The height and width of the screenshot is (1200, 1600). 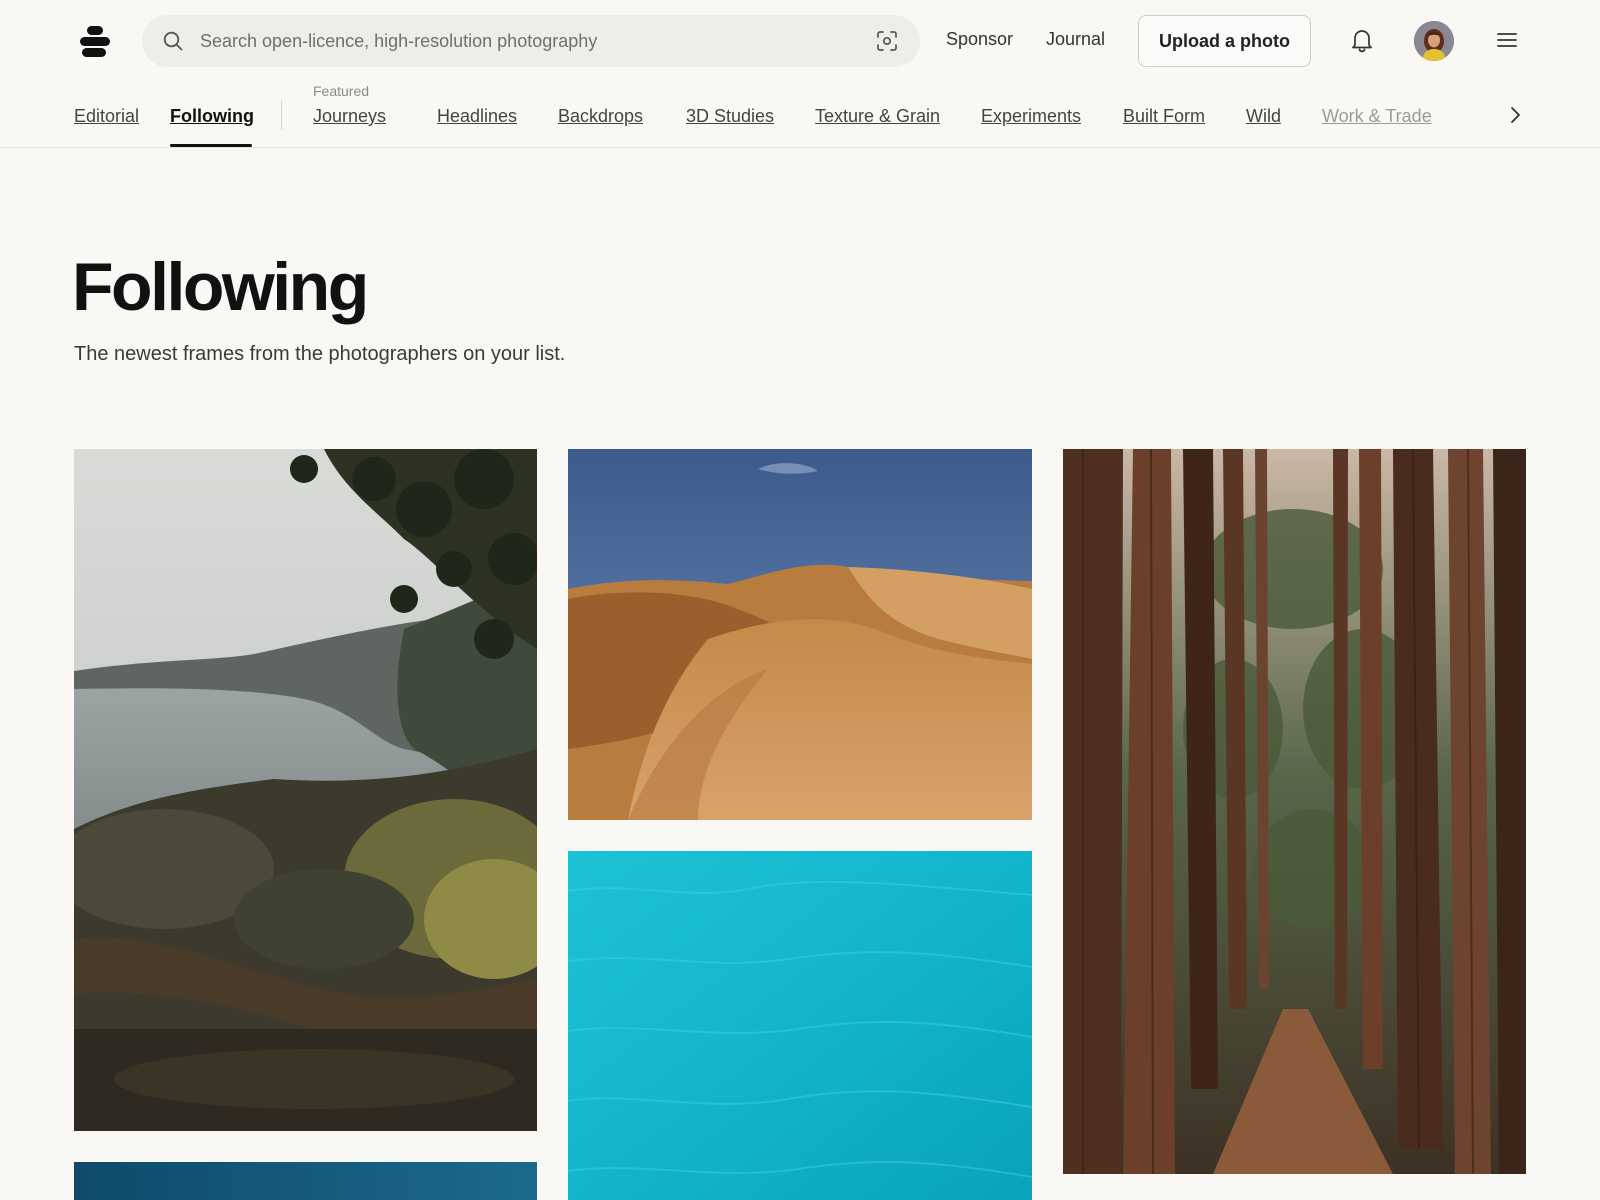 I want to click on hamburger-menu-icon, so click(x=1507, y=40).